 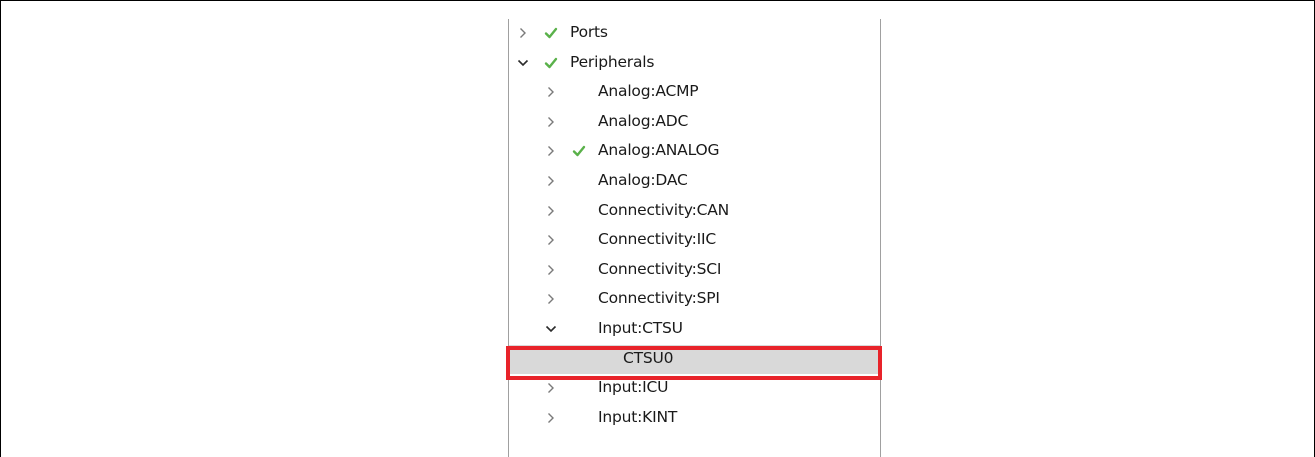 I want to click on tree-item-connectivity-iic: Connectivity:IIC, so click(x=694, y=240).